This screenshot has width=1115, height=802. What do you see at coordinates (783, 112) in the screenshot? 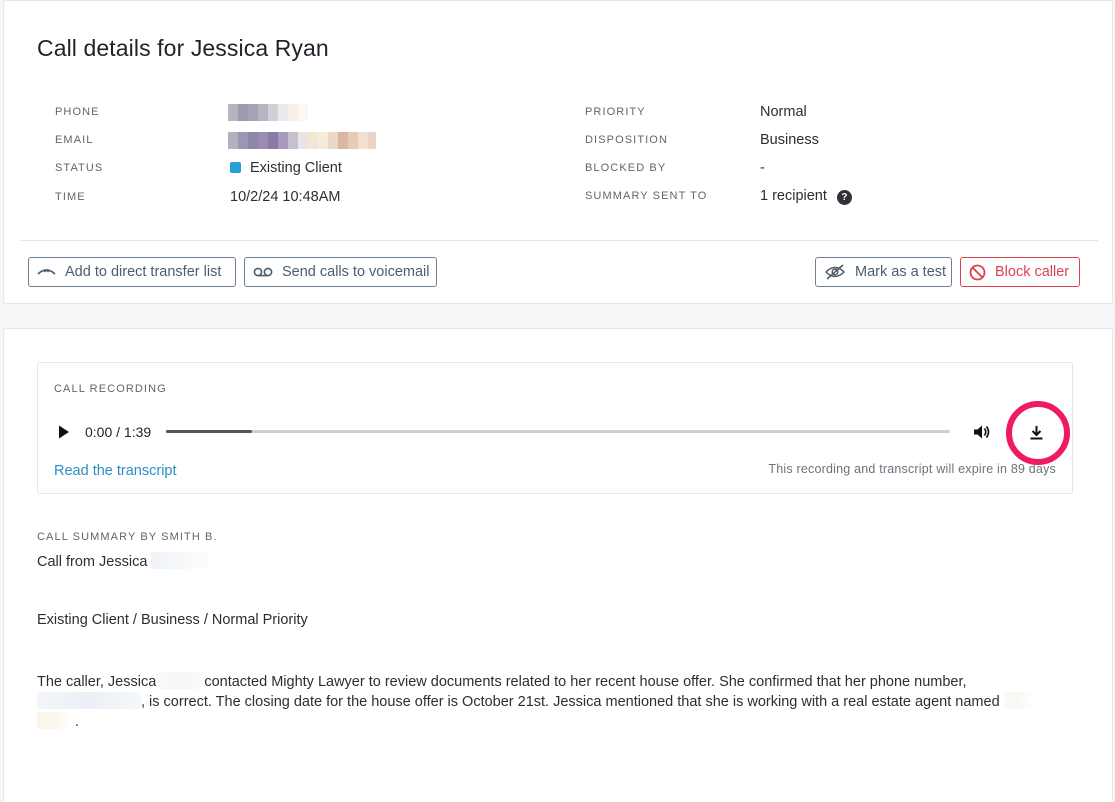
I see `priority-value: Normal` at bounding box center [783, 112].